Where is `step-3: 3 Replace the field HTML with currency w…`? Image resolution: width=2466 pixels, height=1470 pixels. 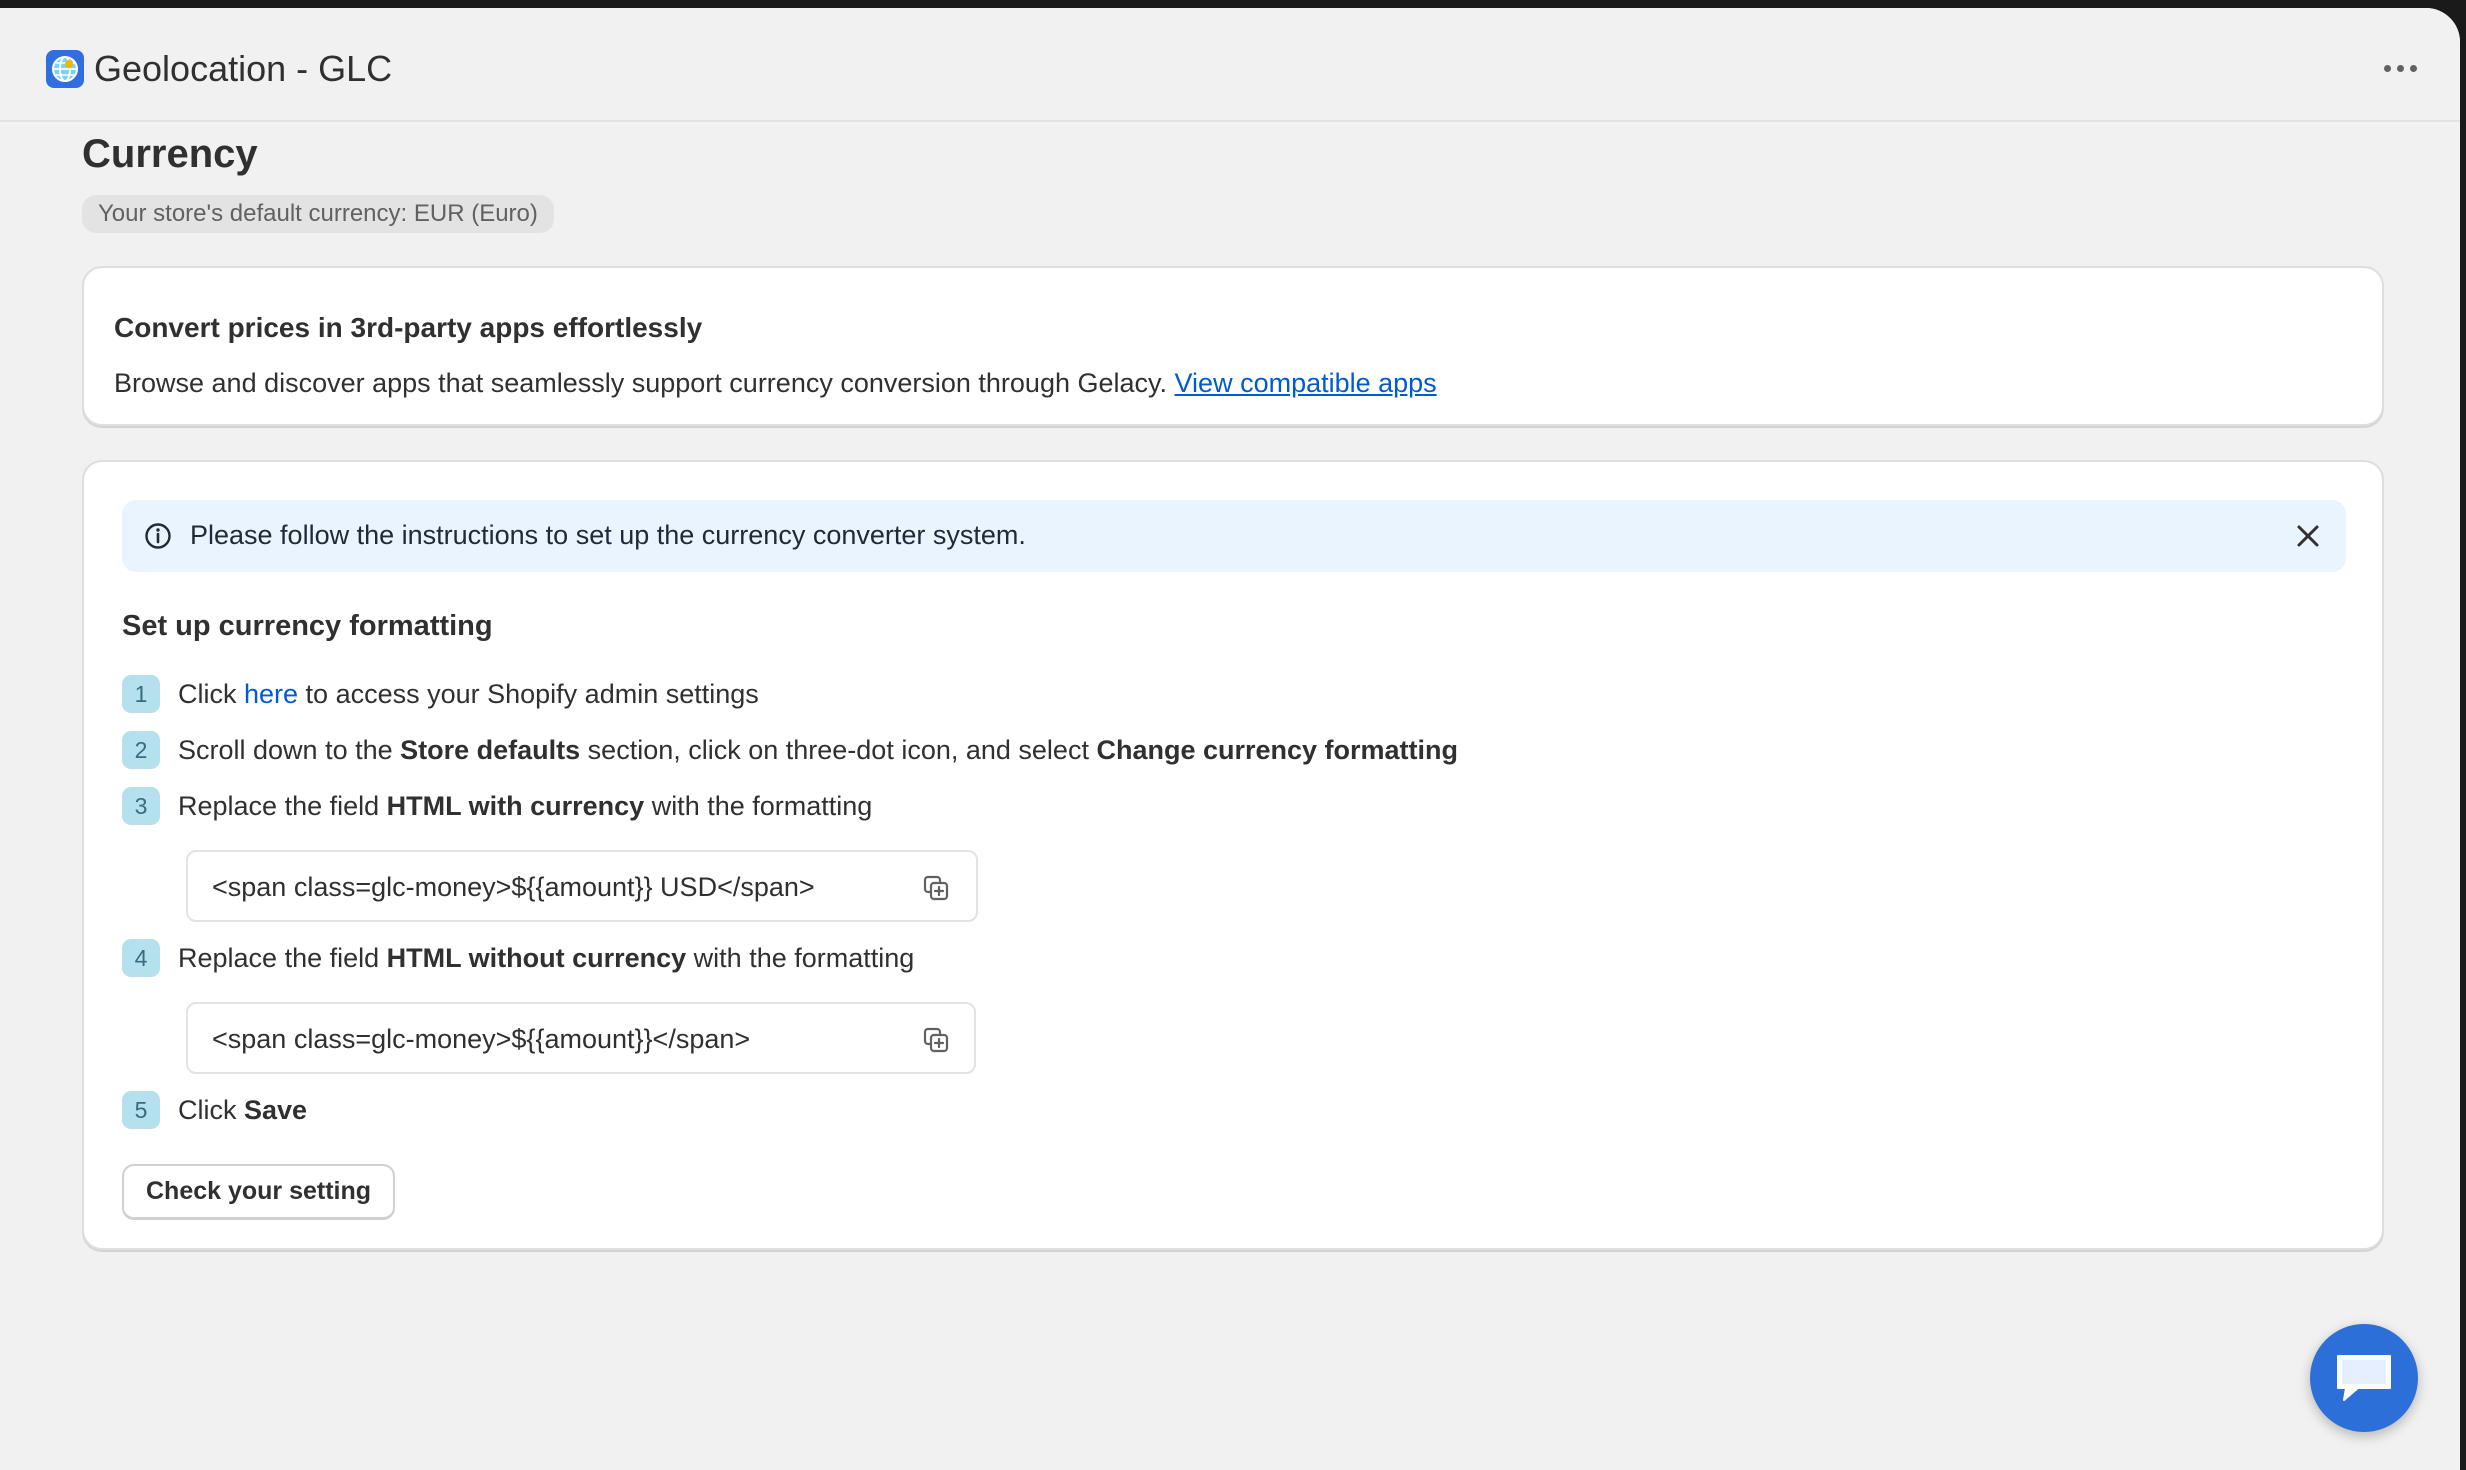
step-3: 3 Replace the field HTML with currency w… is located at coordinates (497, 806).